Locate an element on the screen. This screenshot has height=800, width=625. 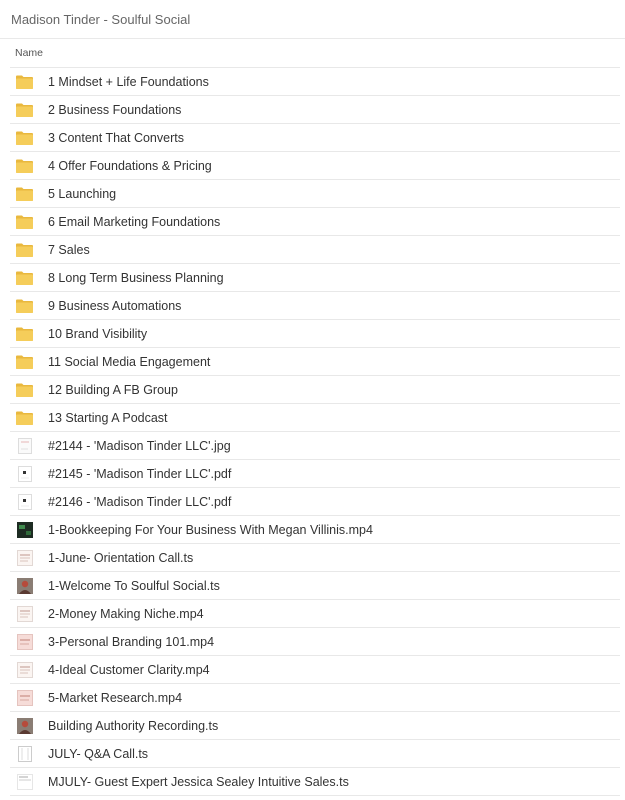
folder-title-bar: Madison Tinder - Soulful Social is located at coordinates (312, 19).